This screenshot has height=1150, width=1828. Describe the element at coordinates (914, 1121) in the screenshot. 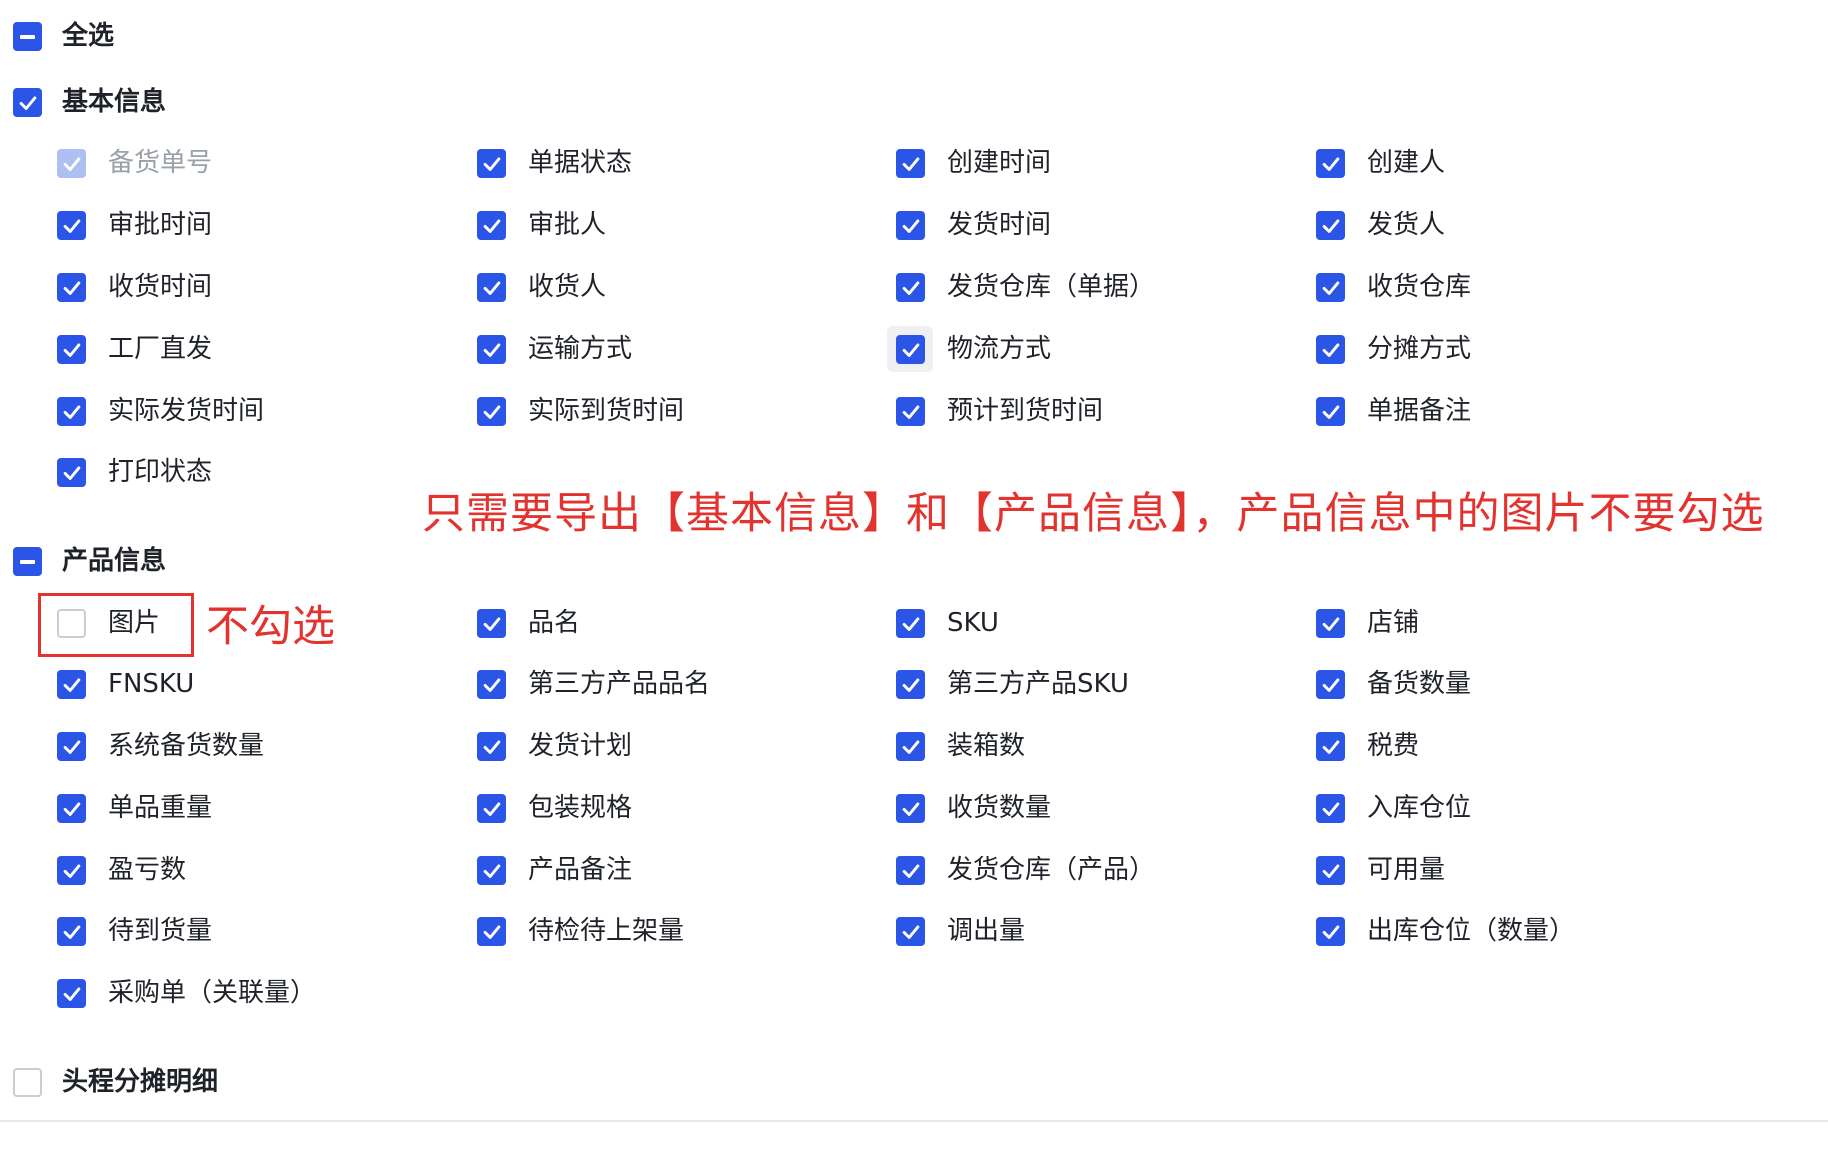

I see `section-divider` at that location.